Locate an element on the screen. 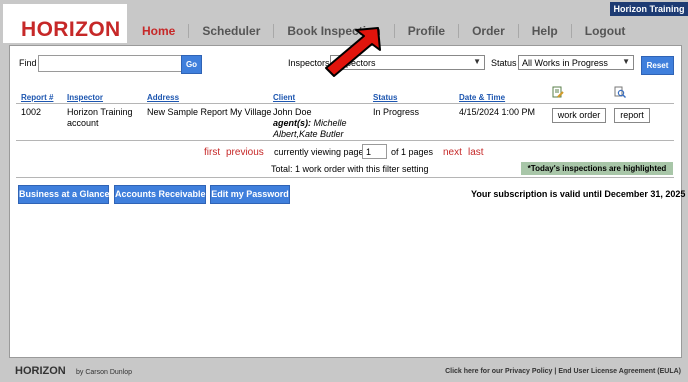 This screenshot has width=688, height=382. annotation-arrow-icon is located at coordinates (353, 52).